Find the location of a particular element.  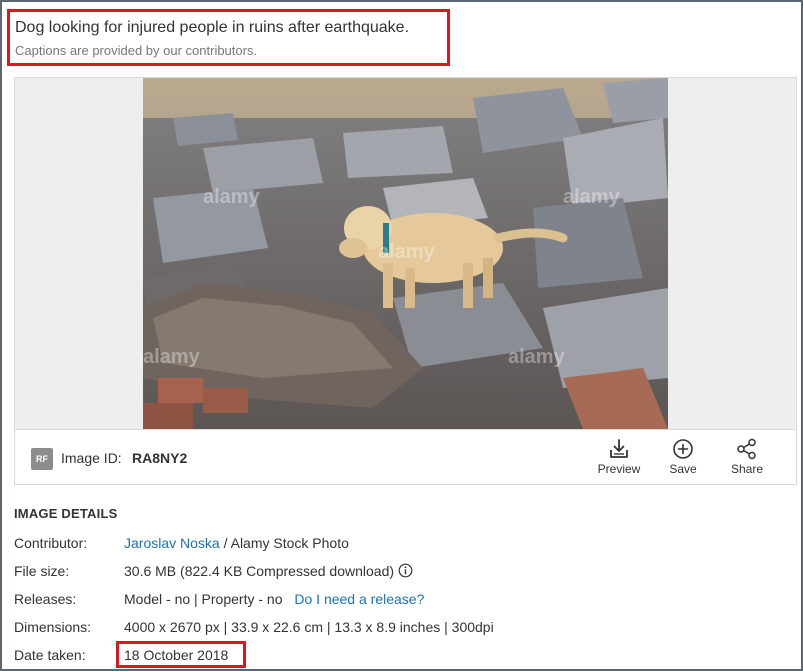

contributor-value: Jaroslav Noska / Alamy Stock Photo is located at coordinates (236, 543).